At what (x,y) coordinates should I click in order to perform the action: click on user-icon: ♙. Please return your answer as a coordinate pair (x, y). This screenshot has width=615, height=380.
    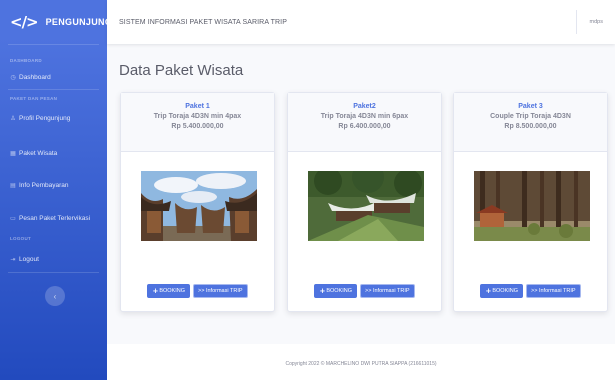
    Looking at the image, I should click on (13, 118).